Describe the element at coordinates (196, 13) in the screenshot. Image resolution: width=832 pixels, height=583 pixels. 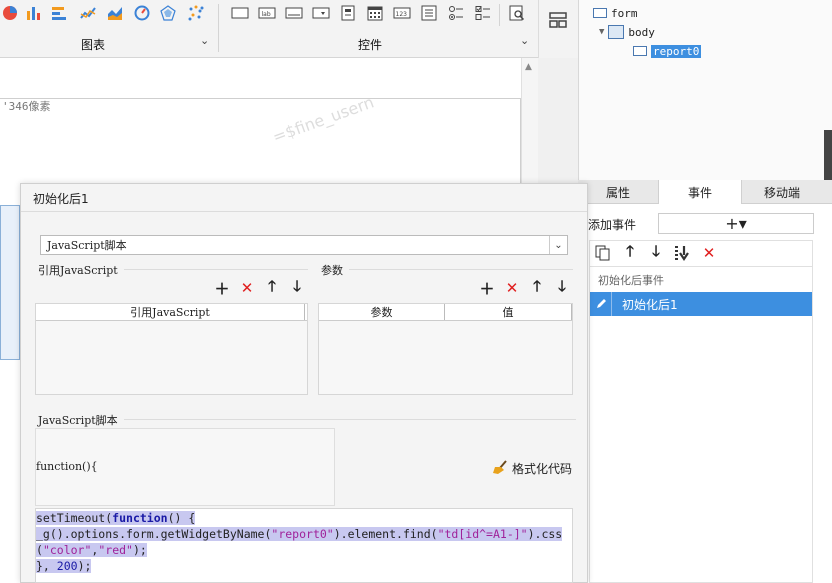
I see `scatter-icon` at that location.